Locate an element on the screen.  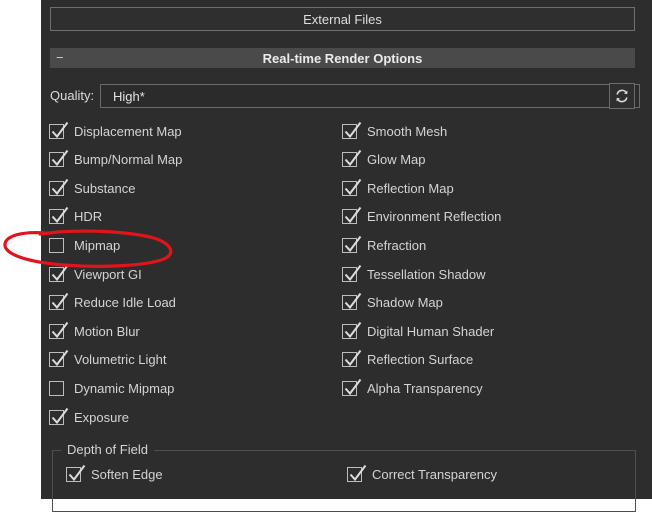
option-reduce-idle-load: Reduce Idle Load is located at coordinates (112, 302).